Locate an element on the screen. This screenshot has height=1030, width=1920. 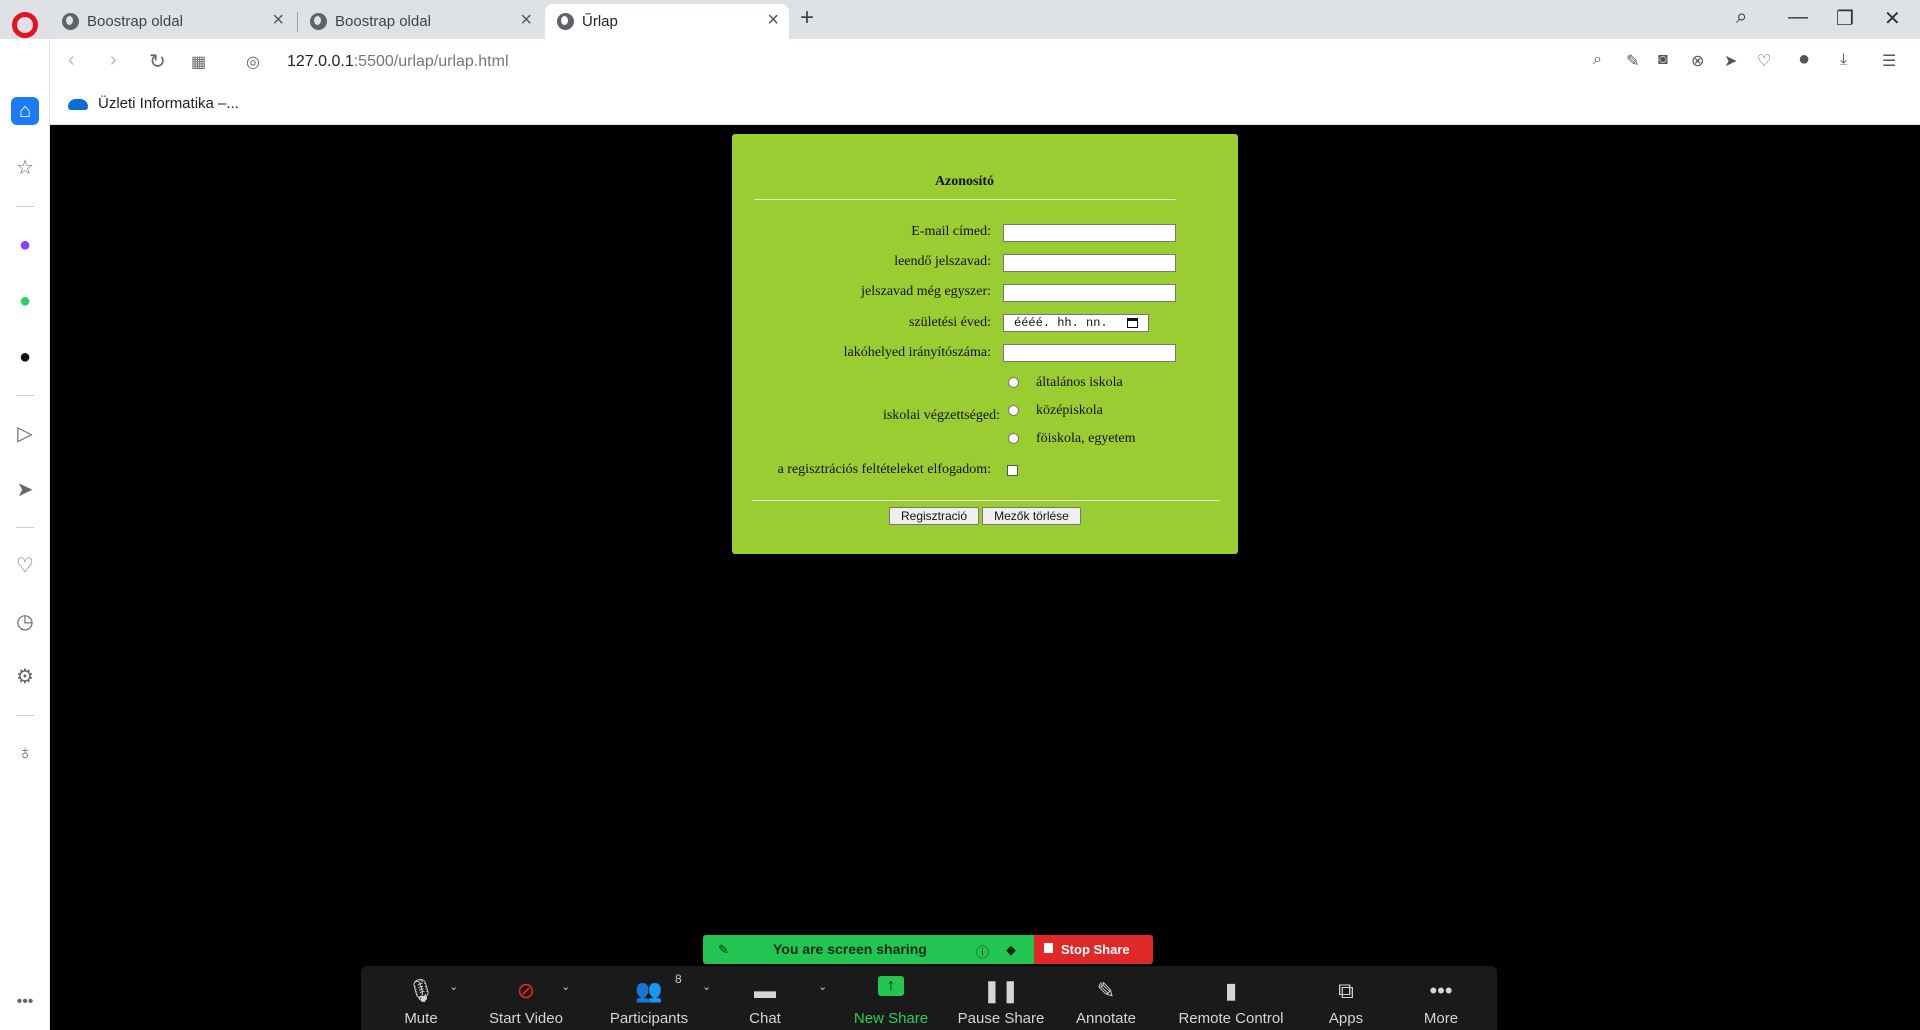
url-host: 127.0.0.1 is located at coordinates (320, 61).